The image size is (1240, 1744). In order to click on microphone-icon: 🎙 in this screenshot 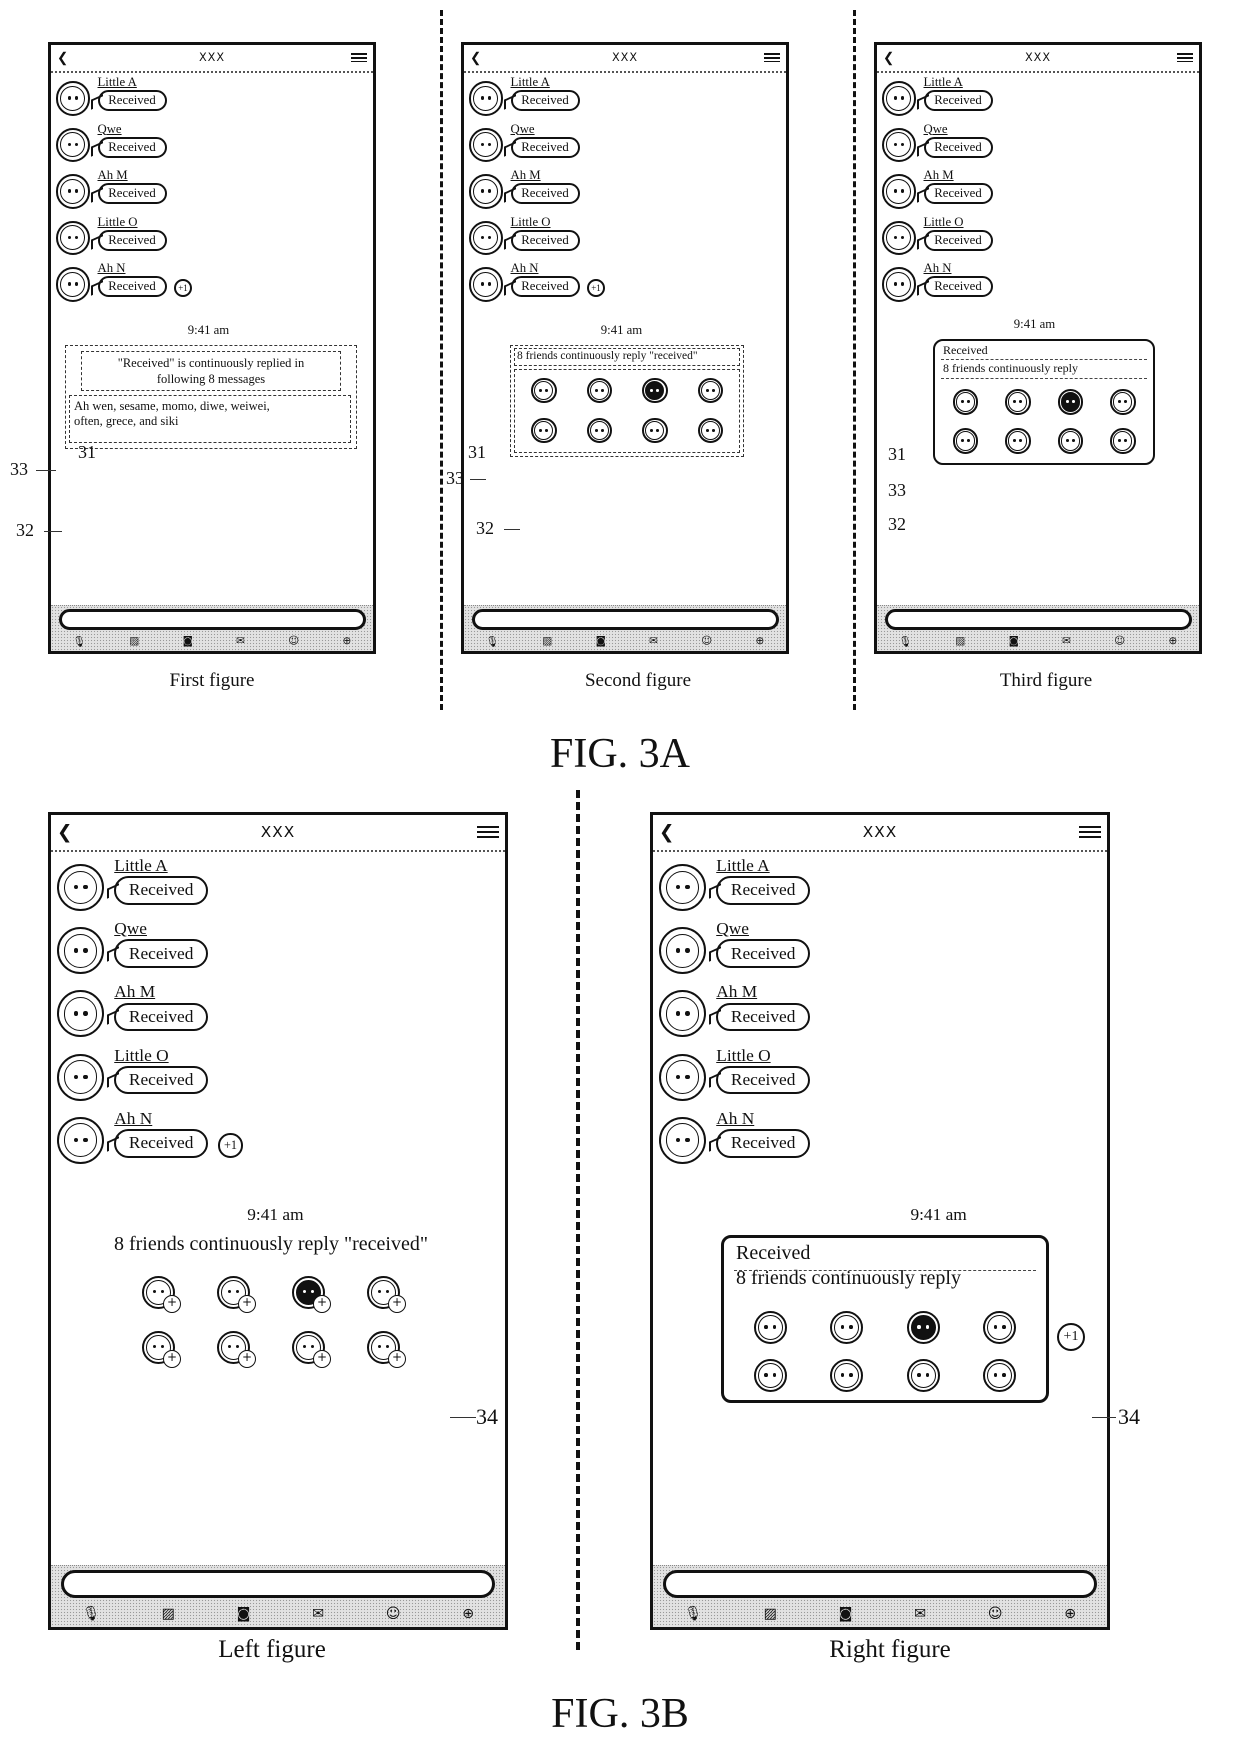, I will do `click(492, 641)`.